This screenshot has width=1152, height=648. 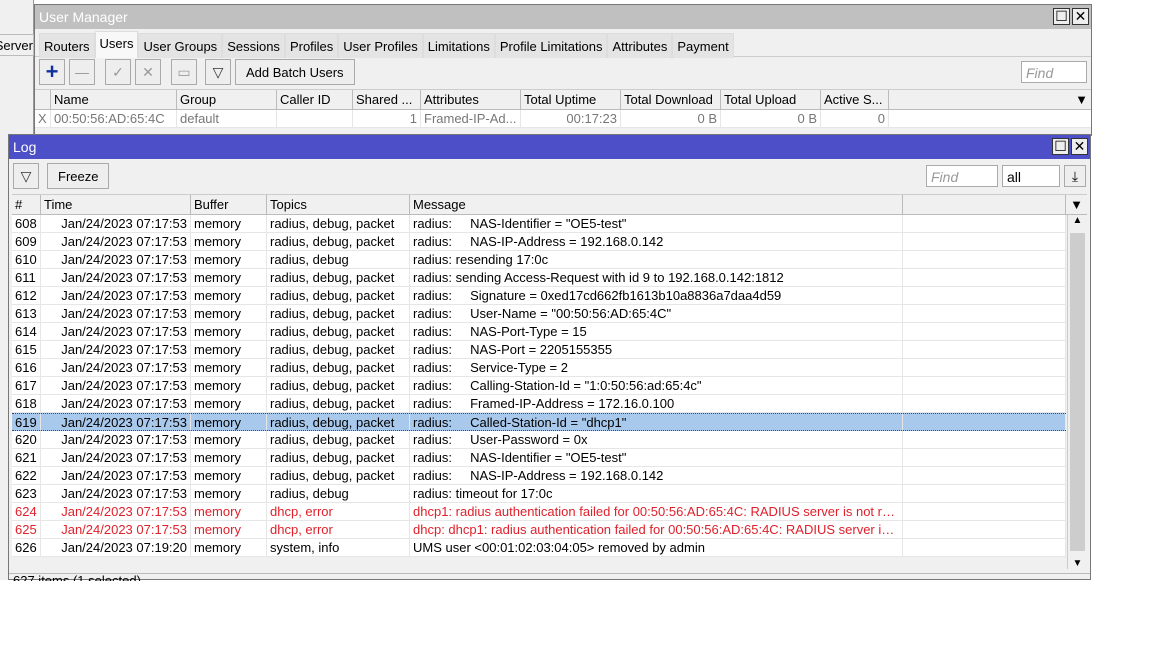 What do you see at coordinates (1077, 563) in the screenshot?
I see `scroll-down-icon: ▼` at bounding box center [1077, 563].